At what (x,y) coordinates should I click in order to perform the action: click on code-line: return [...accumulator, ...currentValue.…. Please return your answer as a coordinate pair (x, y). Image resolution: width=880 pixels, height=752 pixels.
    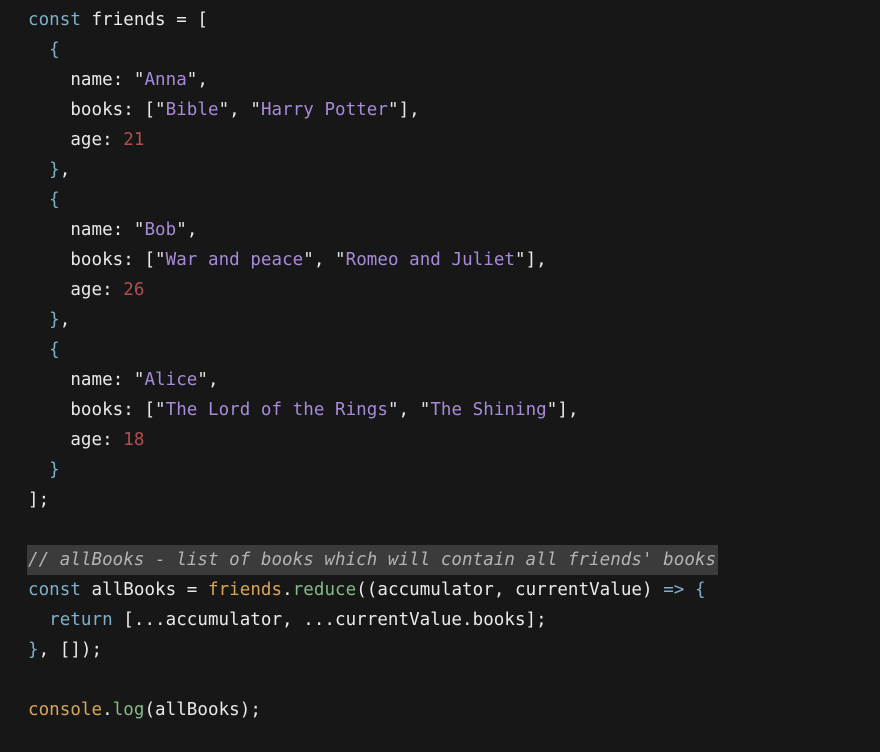
    Looking at the image, I should click on (440, 620).